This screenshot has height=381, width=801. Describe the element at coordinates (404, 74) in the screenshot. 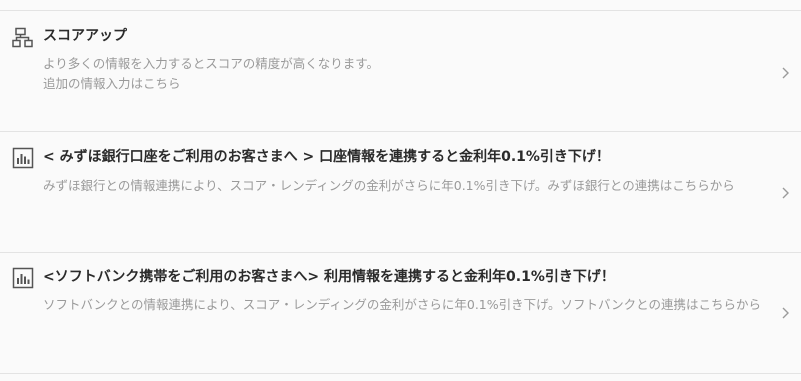

I see `item-description: より多くの情報を入力するとスコアの精度が高くなります。 追加の情報入力はこちら` at that location.